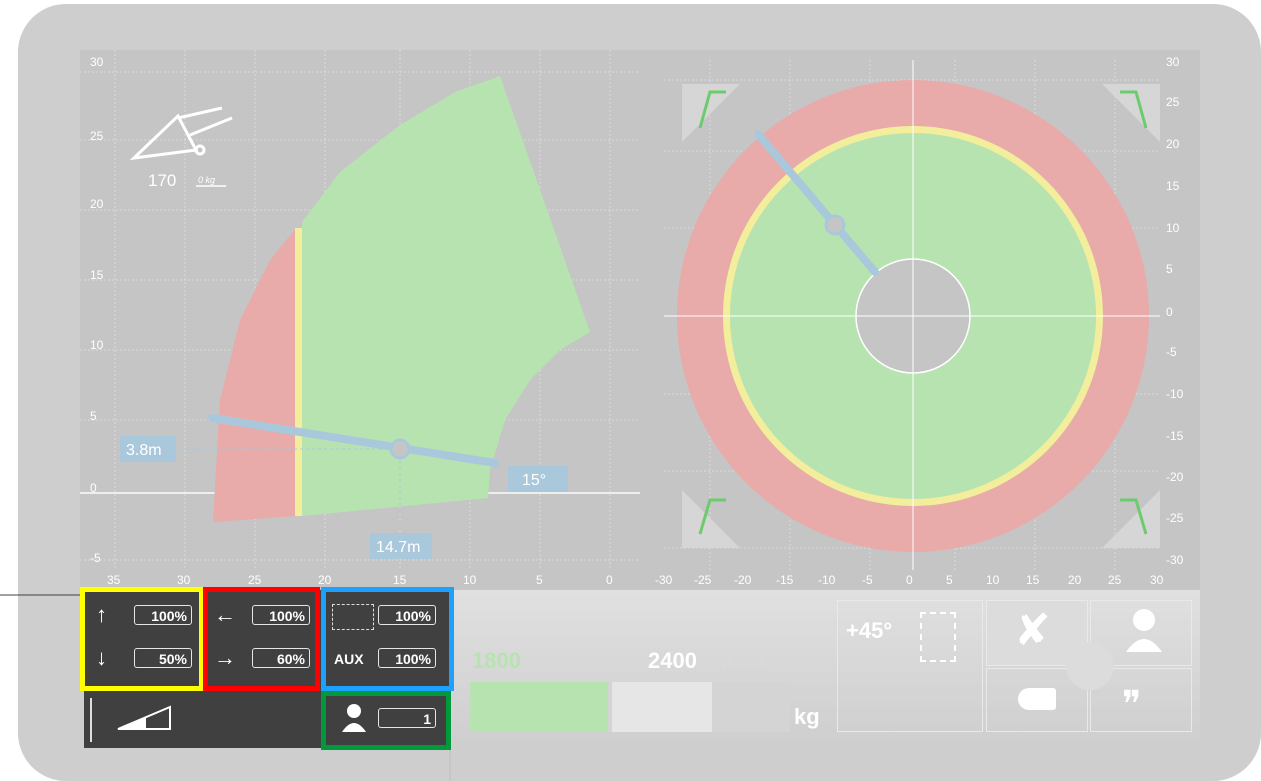  Describe the element at coordinates (1169, 312) in the screenshot. I see `slew-y-tick: 0` at that location.